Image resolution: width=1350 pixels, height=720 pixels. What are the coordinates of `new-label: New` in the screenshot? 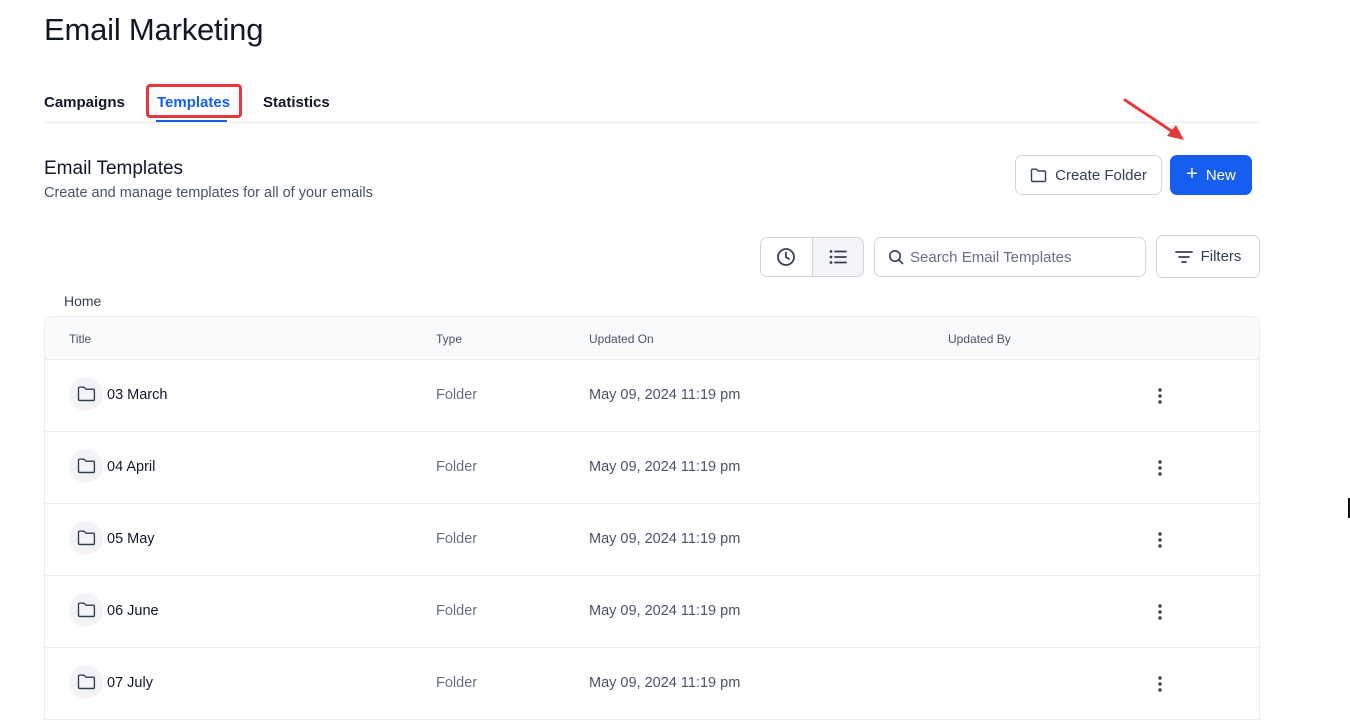 It's located at (1220, 175).